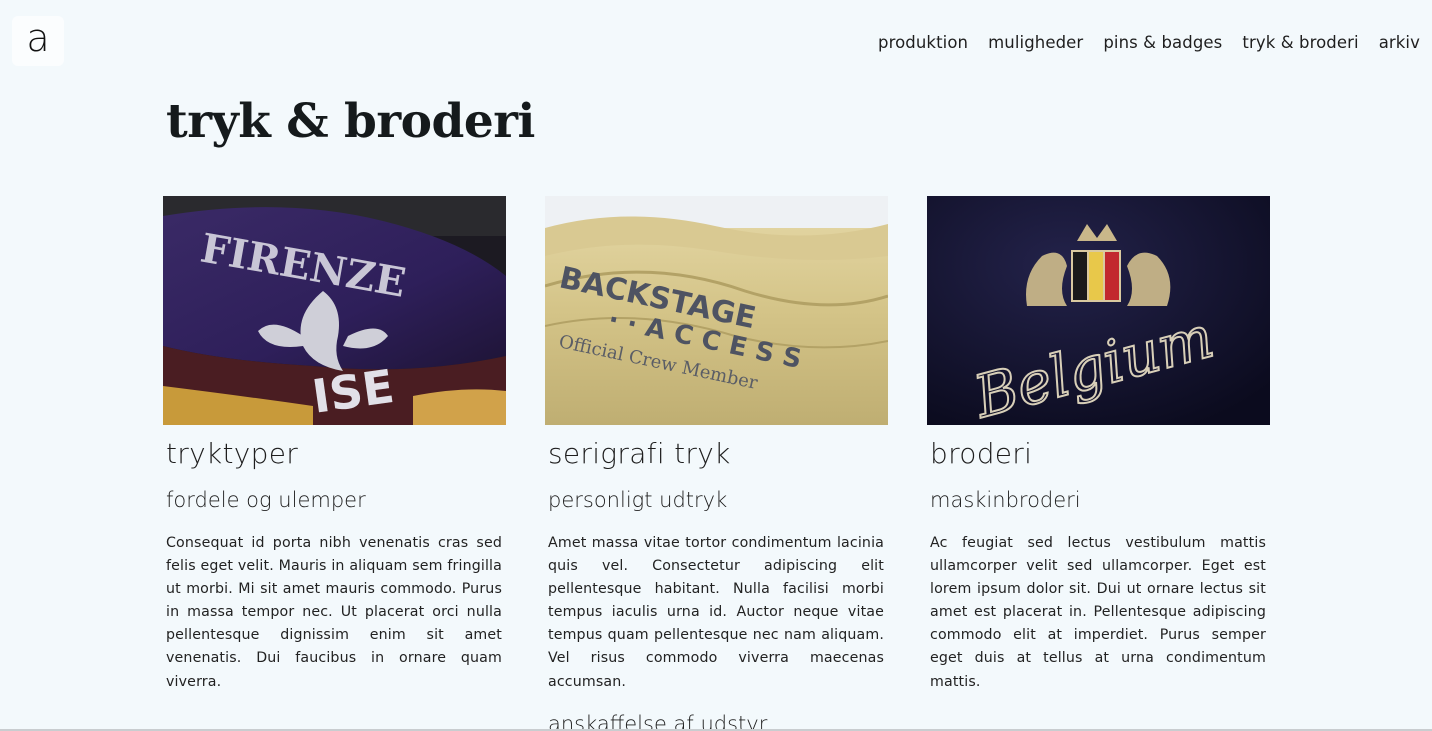 This screenshot has width=1432, height=731. Describe the element at coordinates (266, 500) in the screenshot. I see `card-subtitle: fordele og ulemper` at that location.